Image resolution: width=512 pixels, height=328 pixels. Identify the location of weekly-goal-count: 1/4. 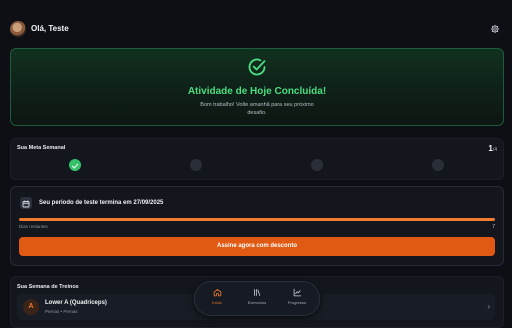
(492, 148).